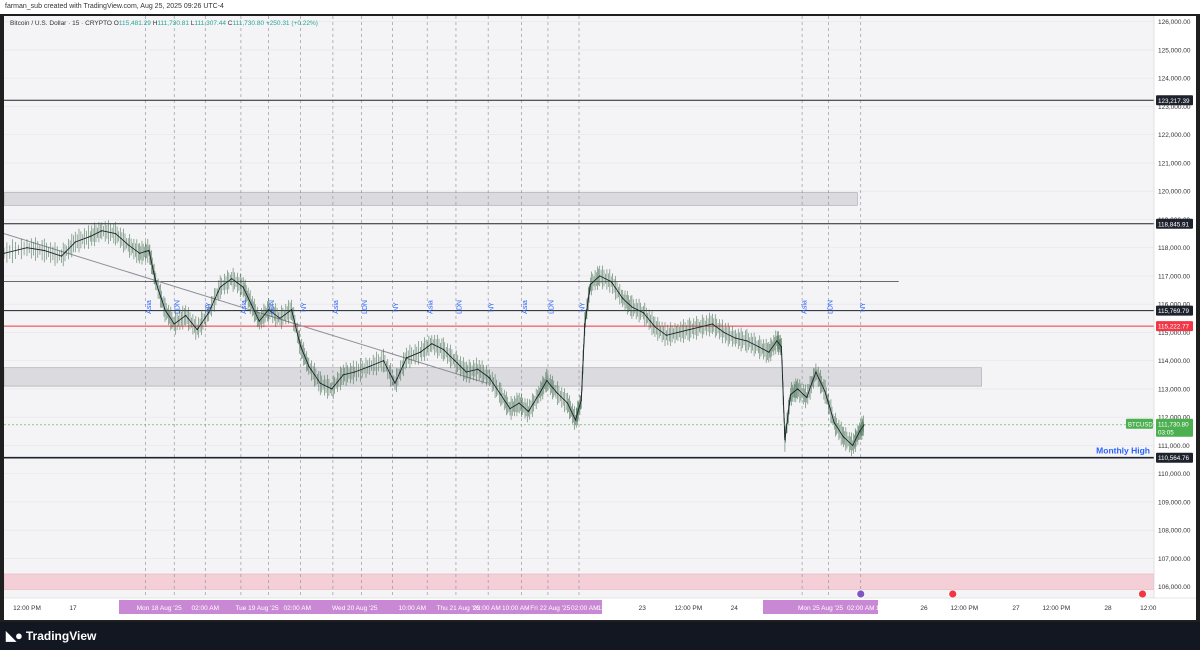 The width and height of the screenshot is (1200, 650). Describe the element at coordinates (1174, 311) in the screenshot. I see `price-level-tag-label: 115,769.79` at that location.